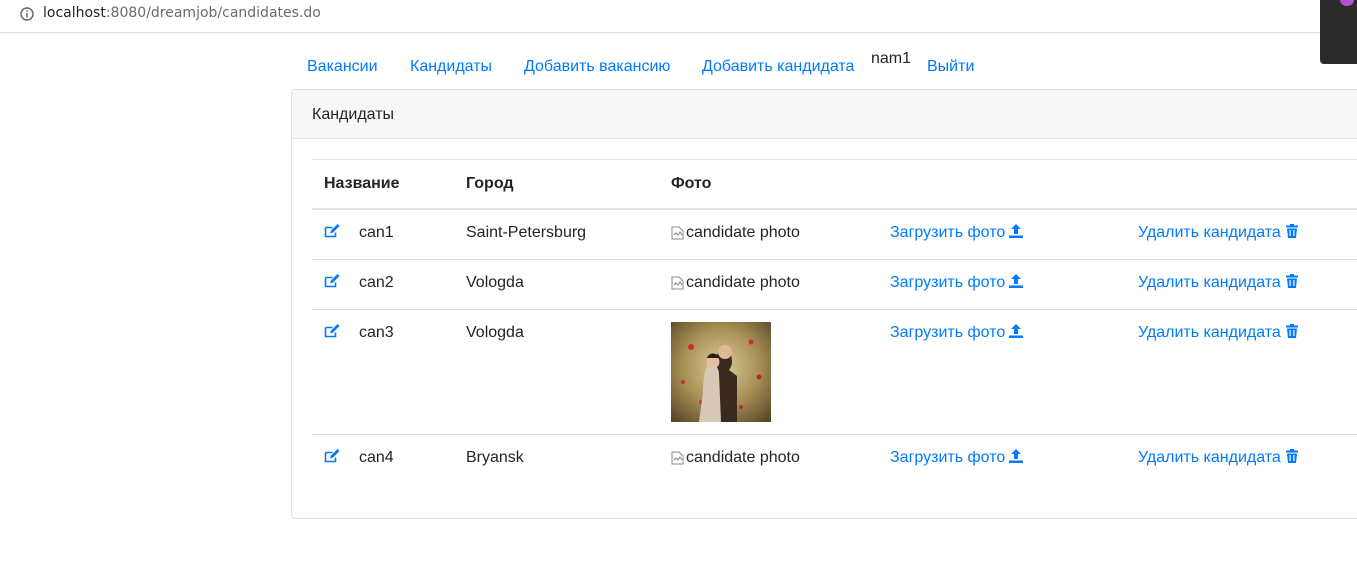 Image resolution: width=1357 pixels, height=572 pixels. Describe the element at coordinates (678, 16) in the screenshot. I see `browser-address-bar: localhost:8080/dreamjob/candidates.do` at that location.